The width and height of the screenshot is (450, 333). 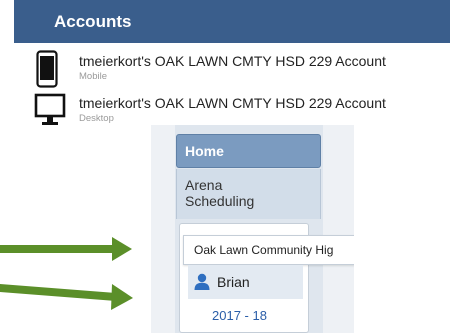 I want to click on user-icon, so click(x=202, y=281).